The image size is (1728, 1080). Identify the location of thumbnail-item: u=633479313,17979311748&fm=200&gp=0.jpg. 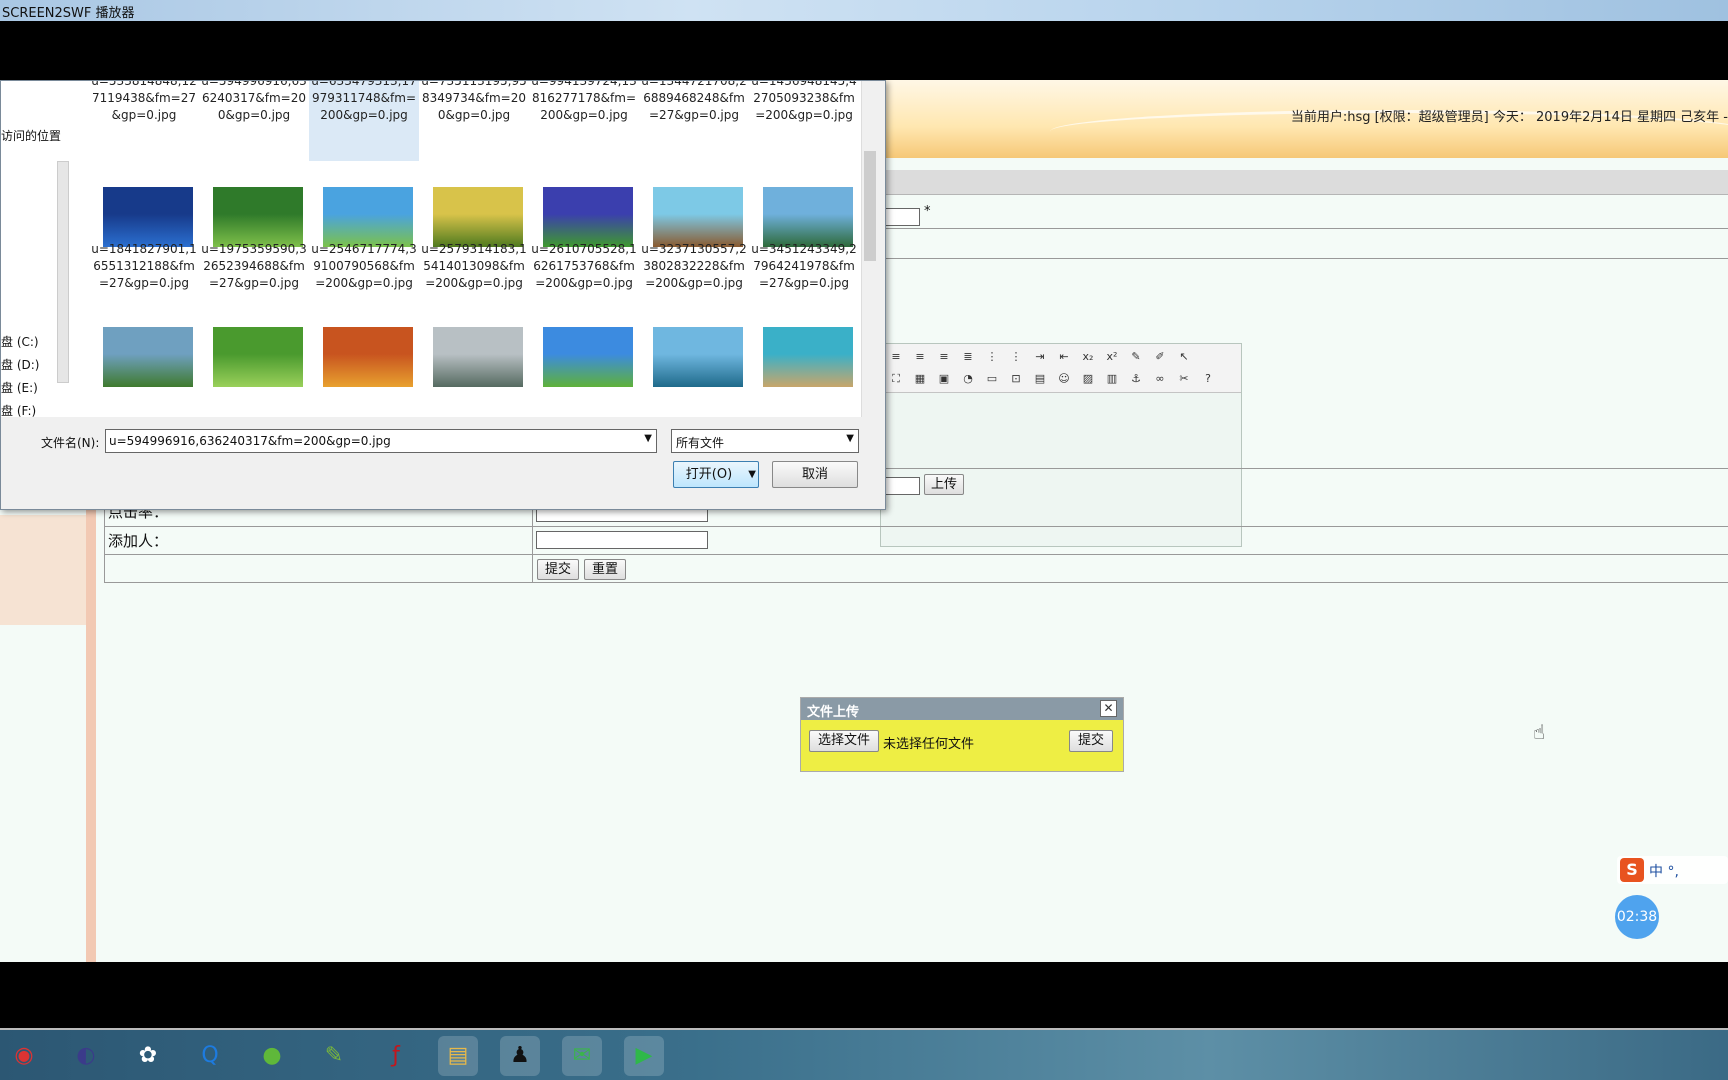
(364, 121).